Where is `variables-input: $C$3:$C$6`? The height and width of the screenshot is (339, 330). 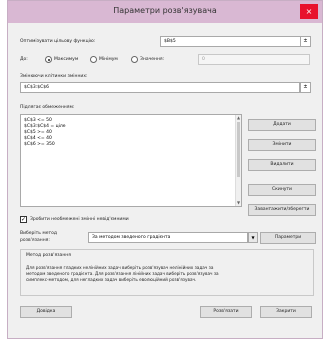
variables-input: $C$3:$C$6 is located at coordinates (160, 87).